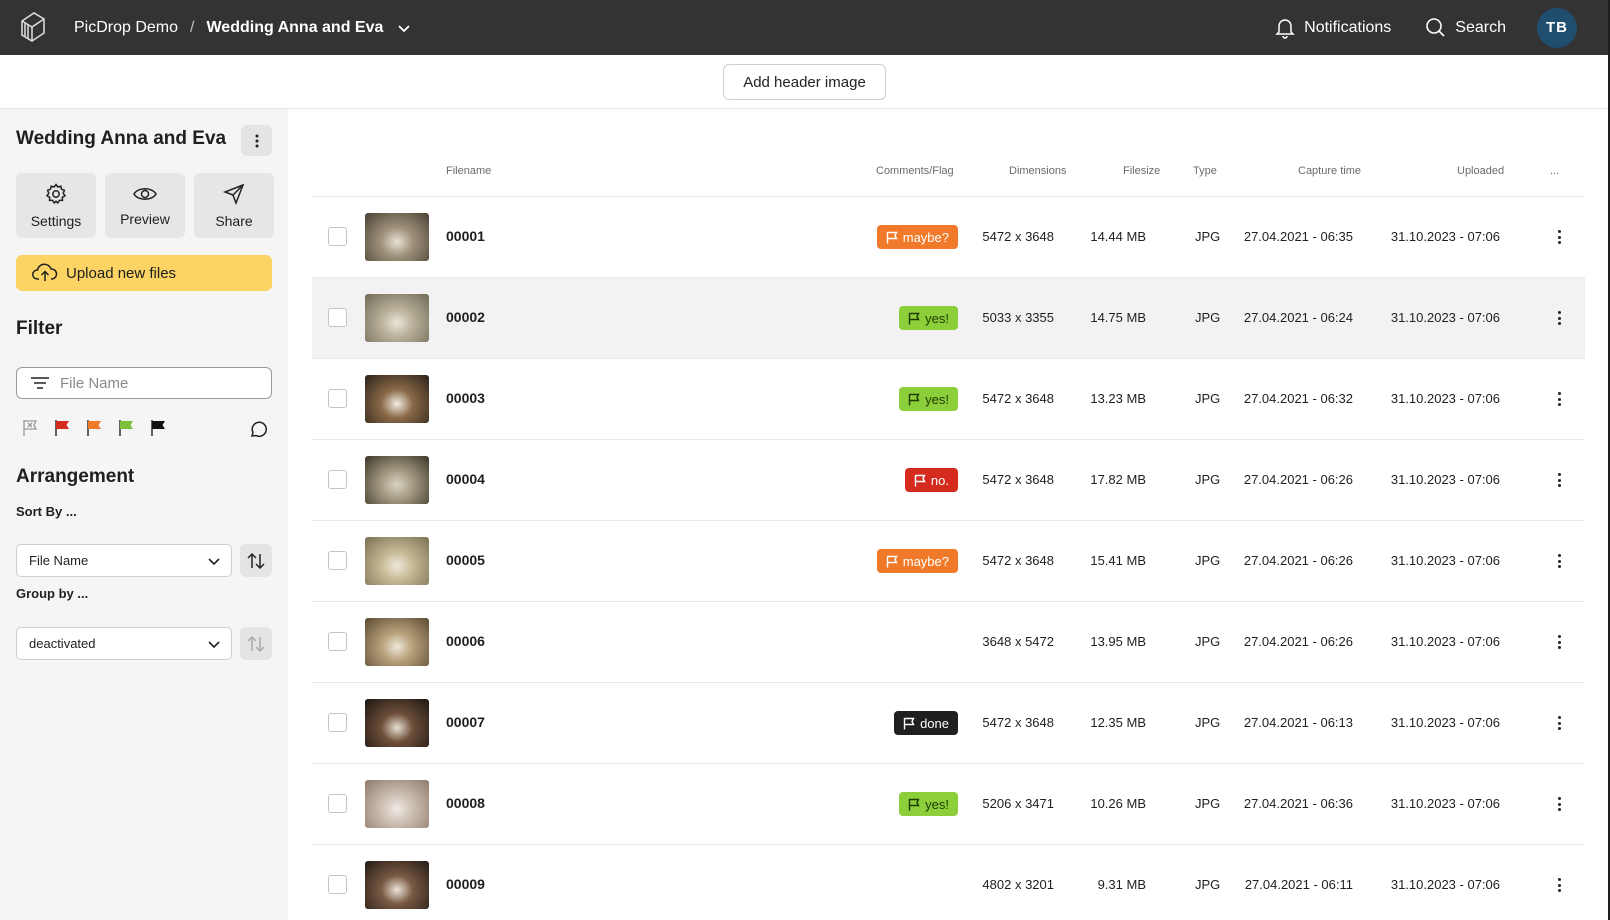 Image resolution: width=1610 pixels, height=920 pixels. What do you see at coordinates (62, 428) in the screenshot?
I see `flag-filter-red-icon` at bounding box center [62, 428].